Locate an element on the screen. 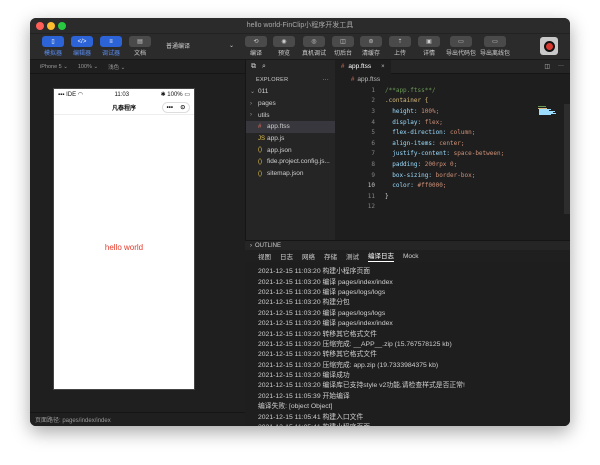 Image resolution: width=600 pixels, height=465 pixels. code-token: center; is located at coordinates (452, 143).